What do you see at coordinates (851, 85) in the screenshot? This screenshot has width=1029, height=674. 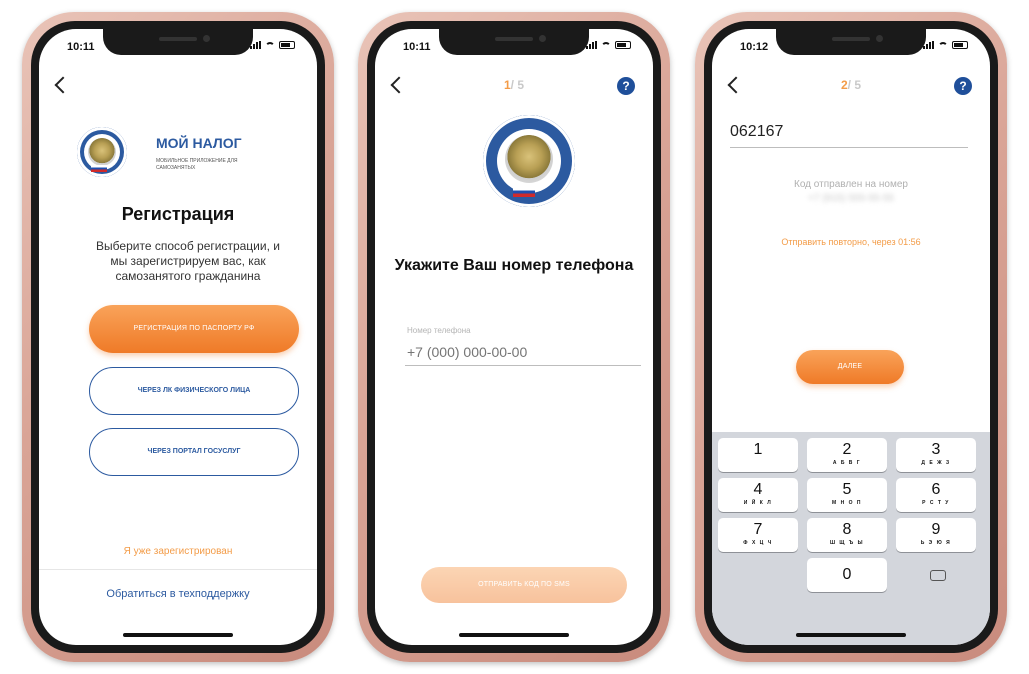 I see `step-indicator: 2/ 5` at bounding box center [851, 85].